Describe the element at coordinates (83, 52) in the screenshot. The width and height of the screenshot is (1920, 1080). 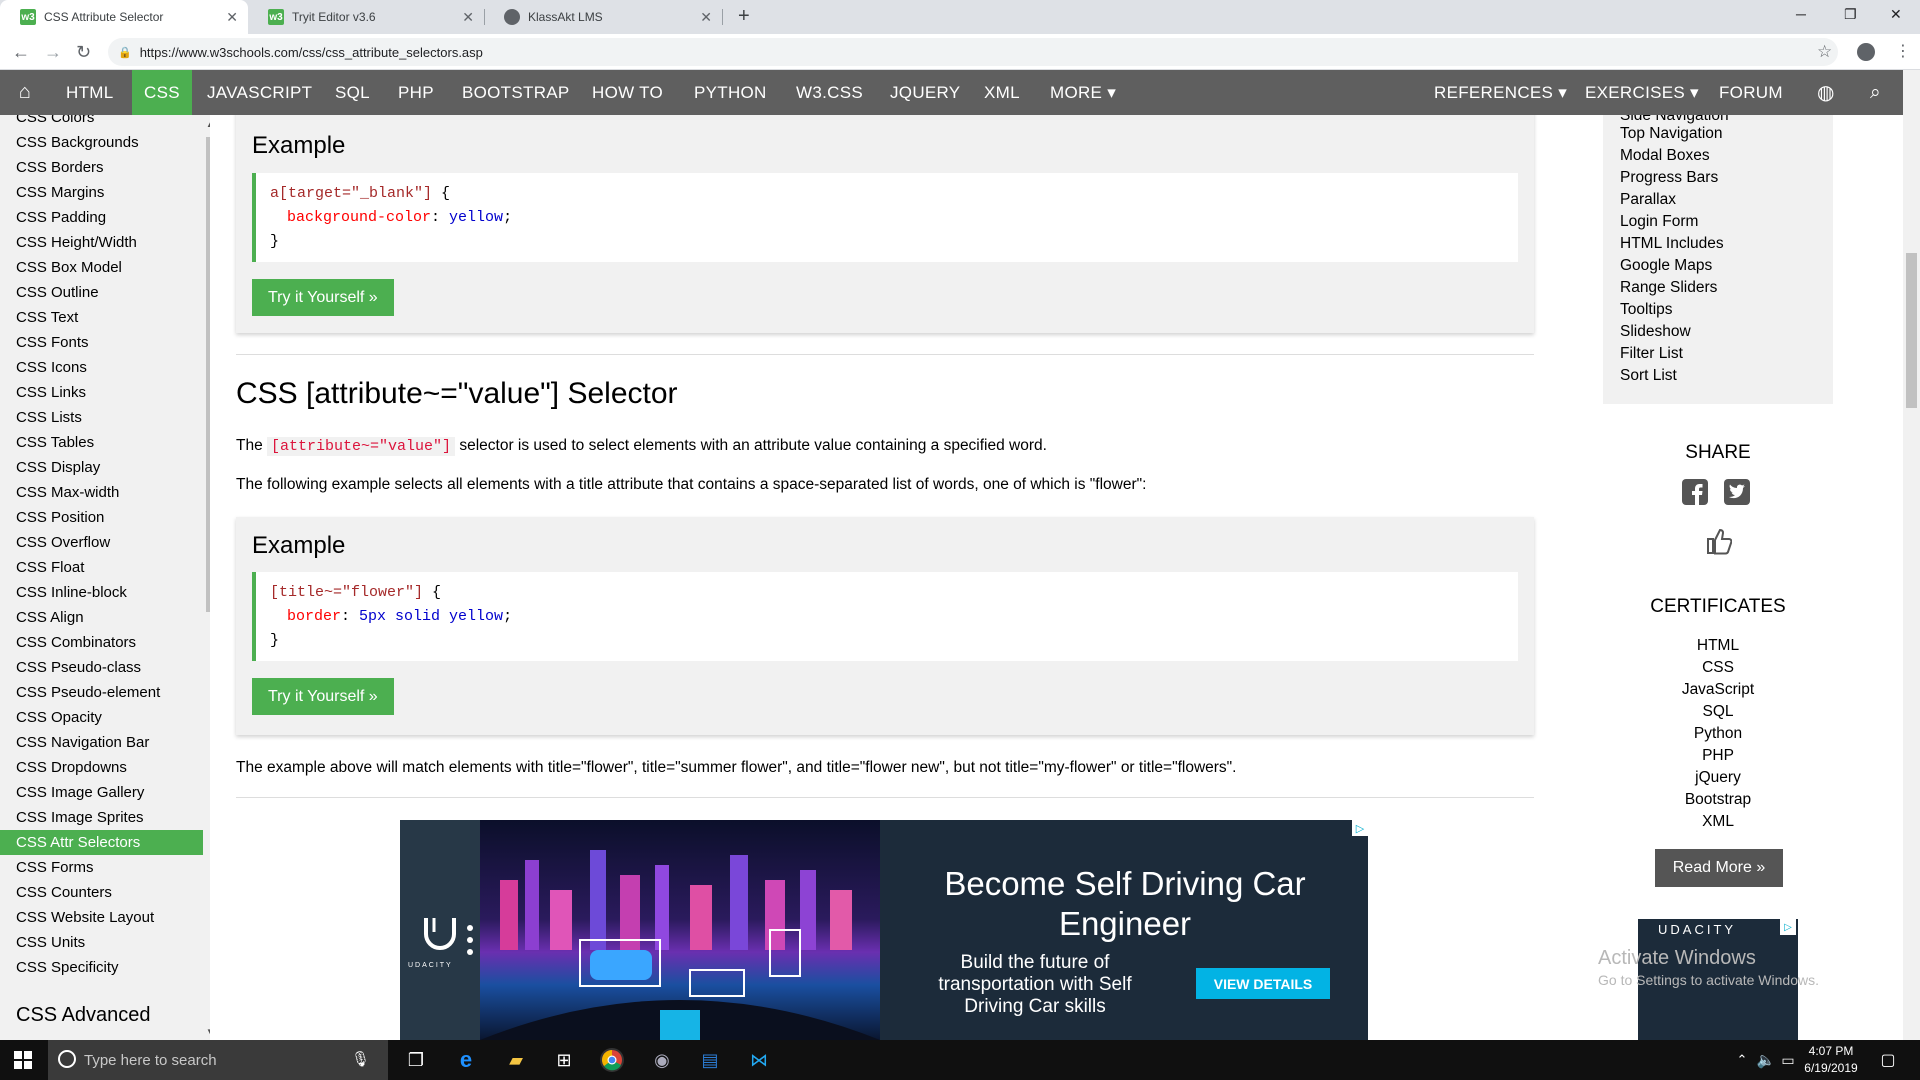
I see `reload-icon: ↻` at that location.